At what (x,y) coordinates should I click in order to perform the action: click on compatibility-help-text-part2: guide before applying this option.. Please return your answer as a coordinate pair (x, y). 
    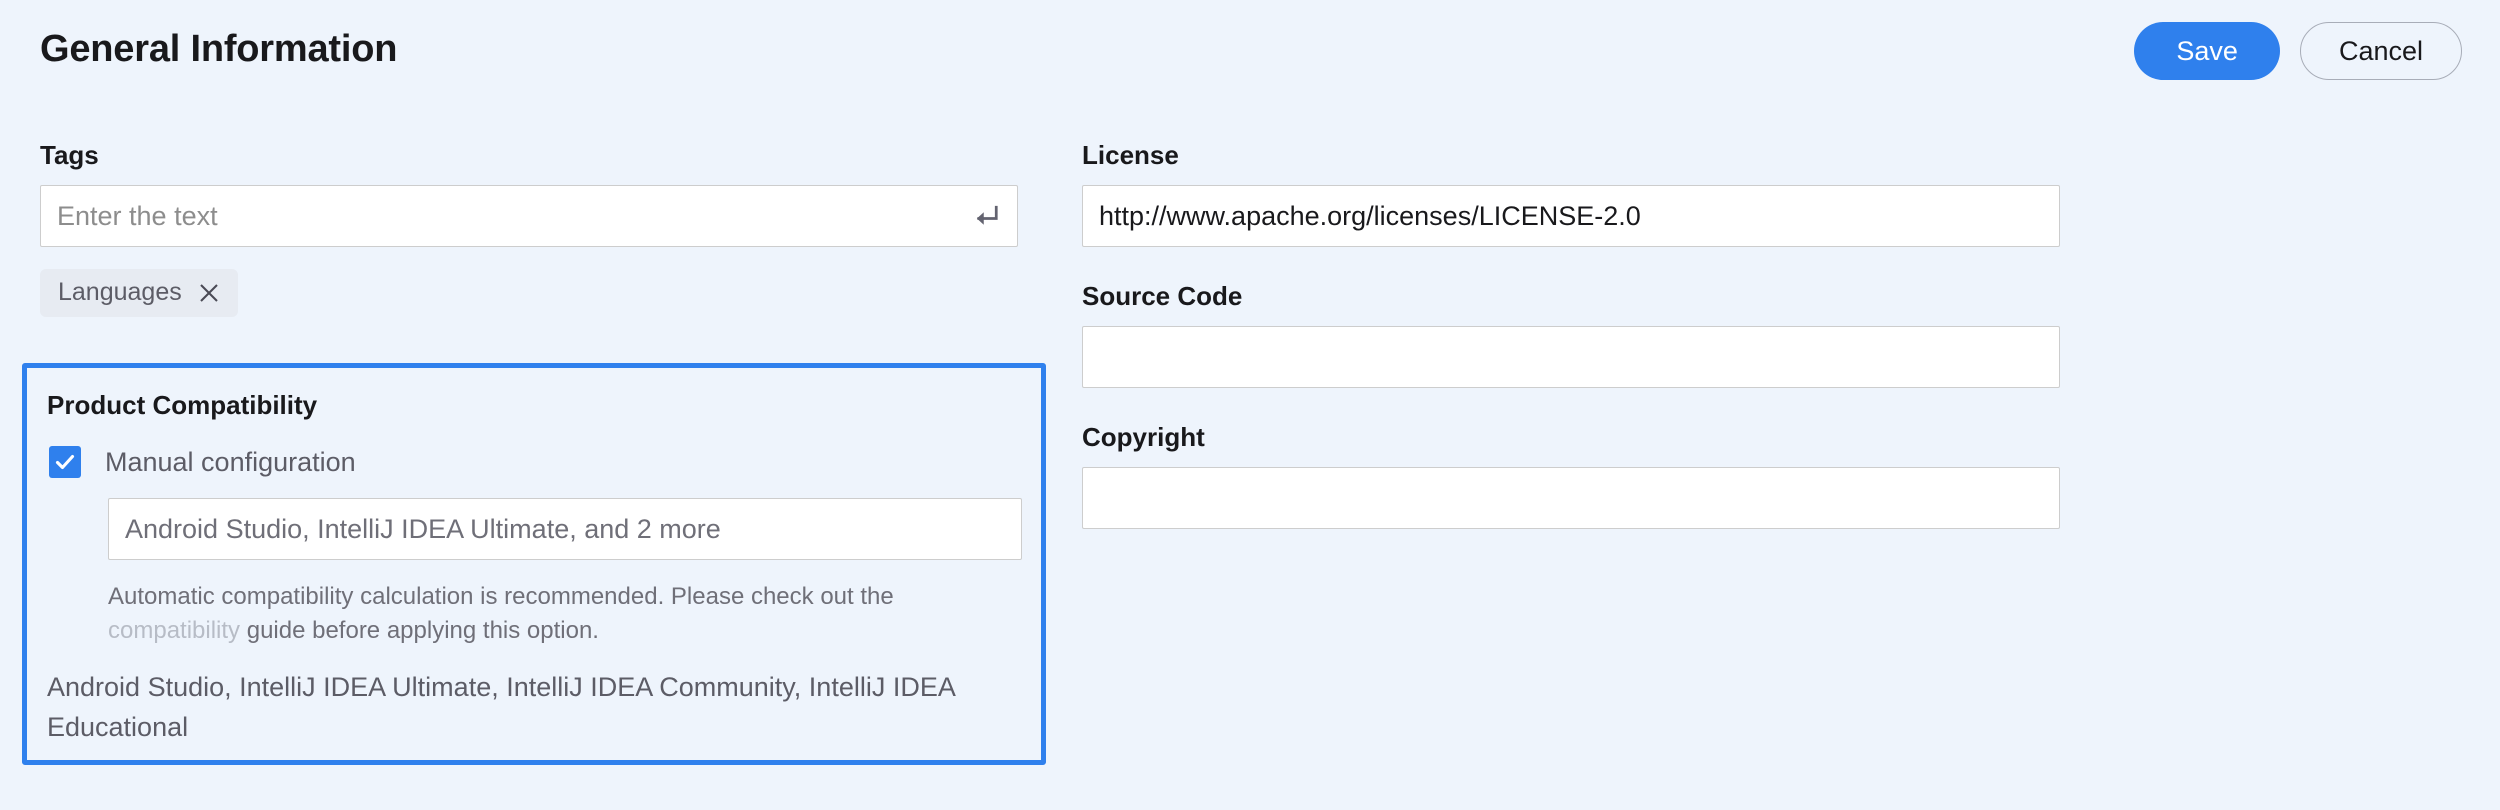
    Looking at the image, I should click on (419, 631).